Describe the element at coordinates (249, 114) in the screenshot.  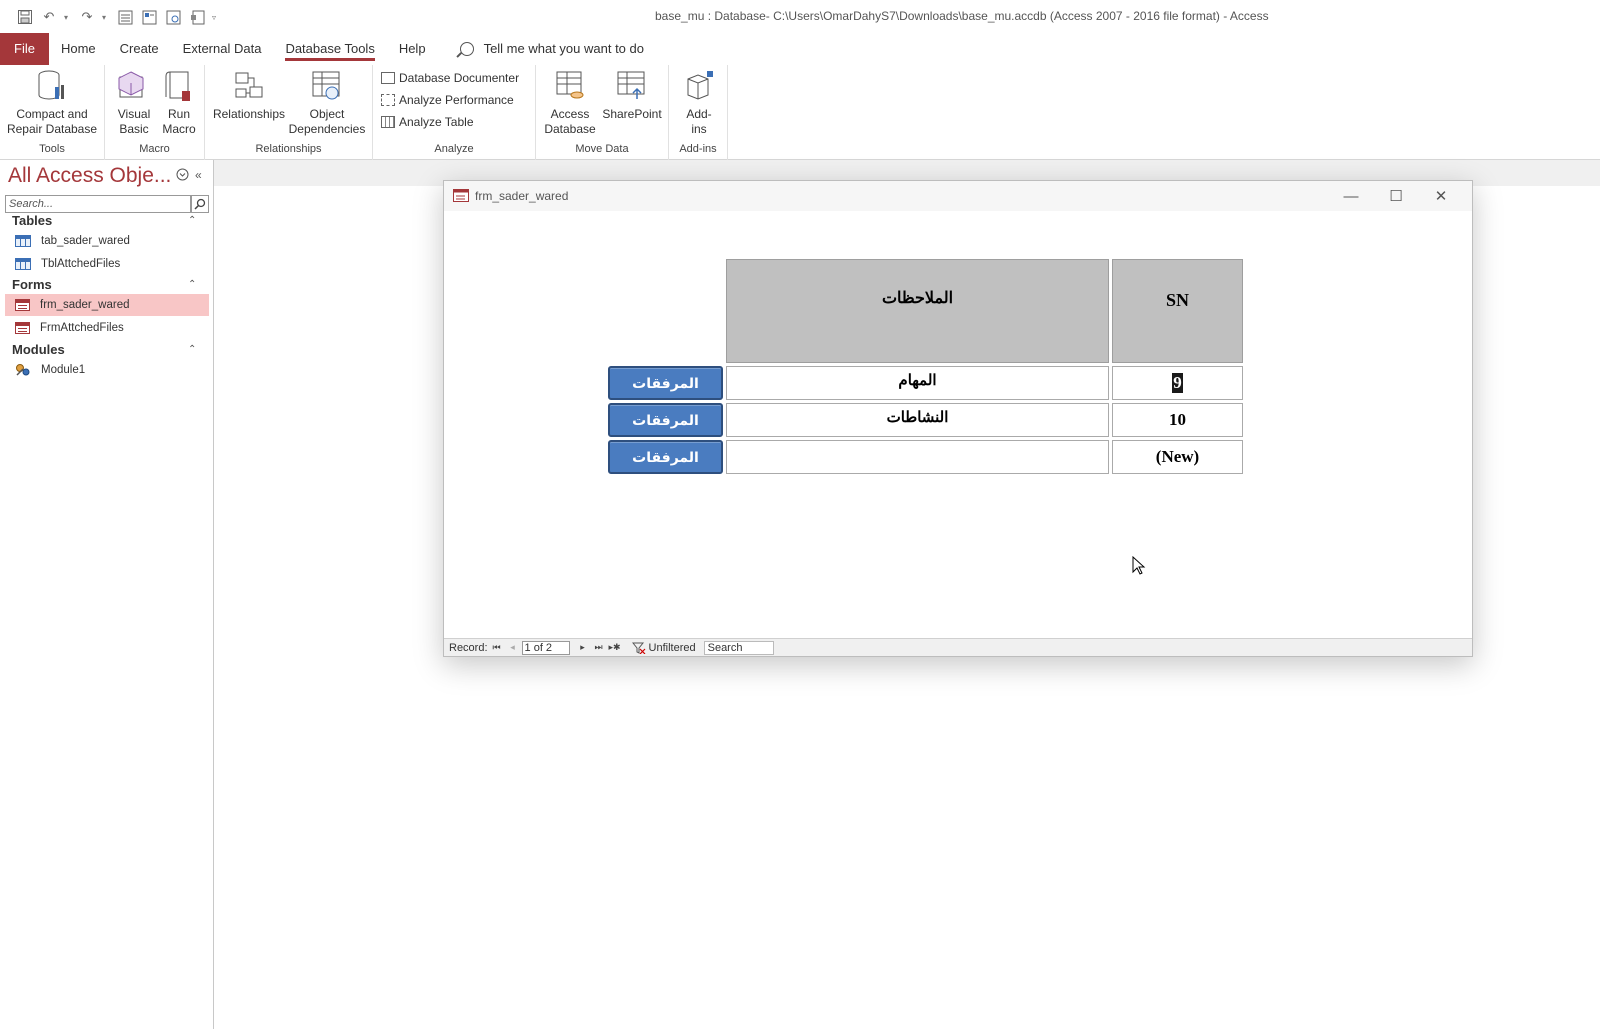
I see `relationships-label: Relationships` at that location.